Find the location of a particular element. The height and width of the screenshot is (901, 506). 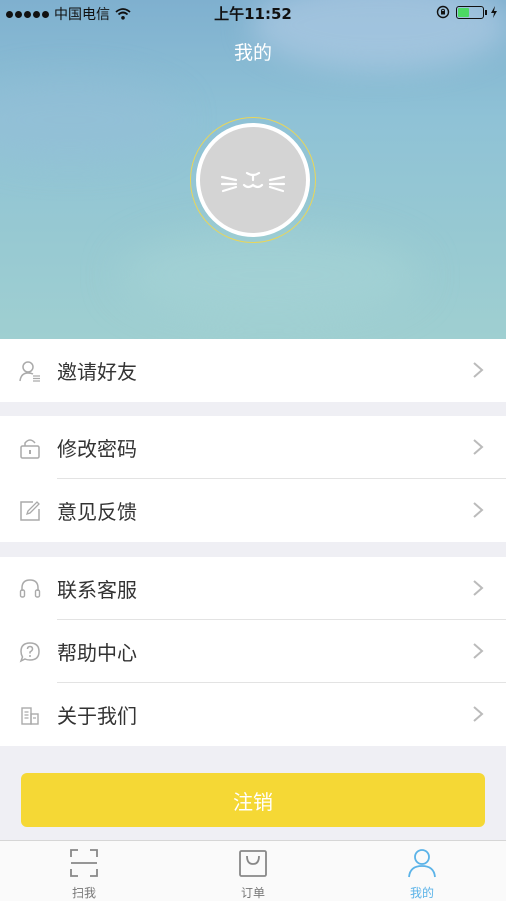

tab-bar: 扫我 订单 我的 is located at coordinates (253, 870).